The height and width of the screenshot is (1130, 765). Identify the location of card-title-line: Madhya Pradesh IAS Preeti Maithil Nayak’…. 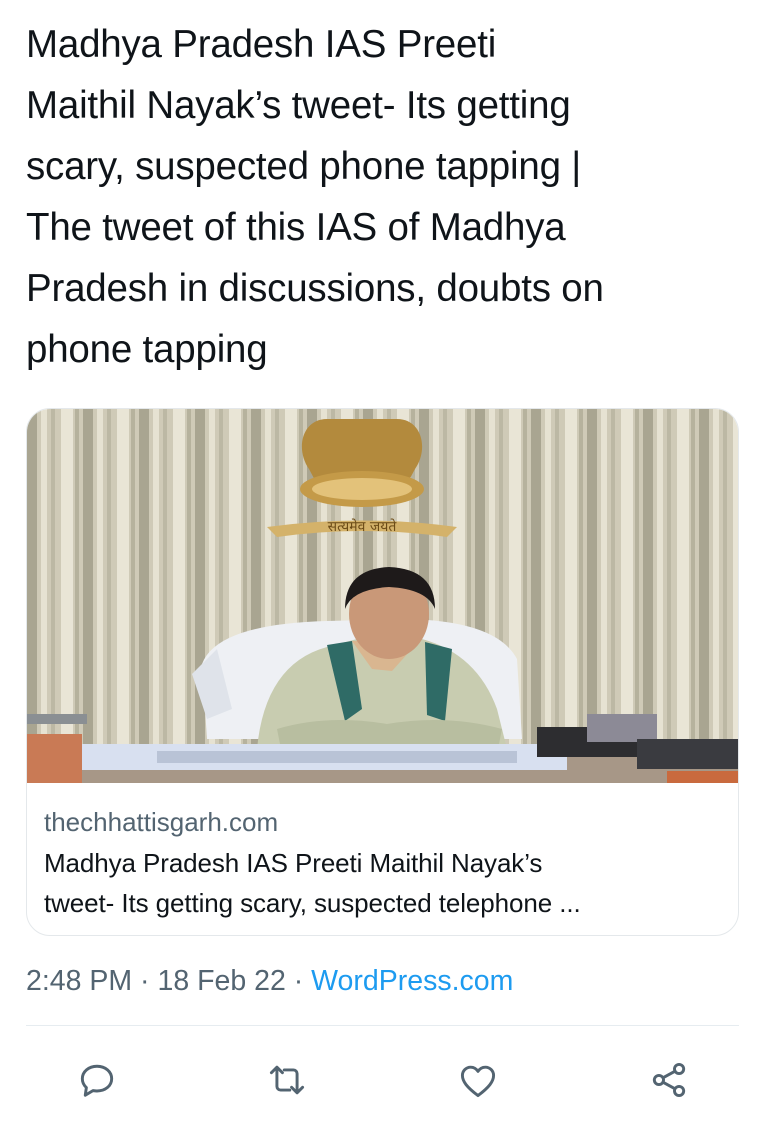
(293, 863).